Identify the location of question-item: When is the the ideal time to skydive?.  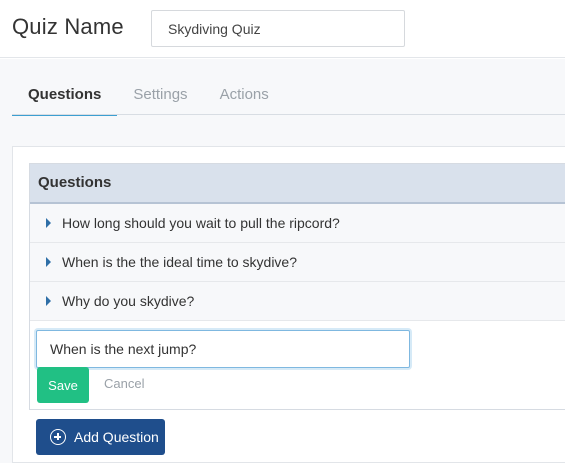
(297, 262).